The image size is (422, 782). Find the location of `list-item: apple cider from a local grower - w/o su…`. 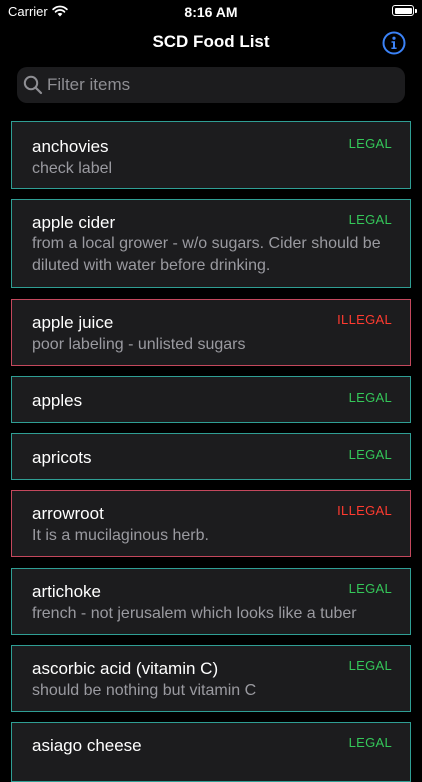

list-item: apple cider from a local grower - w/o su… is located at coordinates (211, 243).